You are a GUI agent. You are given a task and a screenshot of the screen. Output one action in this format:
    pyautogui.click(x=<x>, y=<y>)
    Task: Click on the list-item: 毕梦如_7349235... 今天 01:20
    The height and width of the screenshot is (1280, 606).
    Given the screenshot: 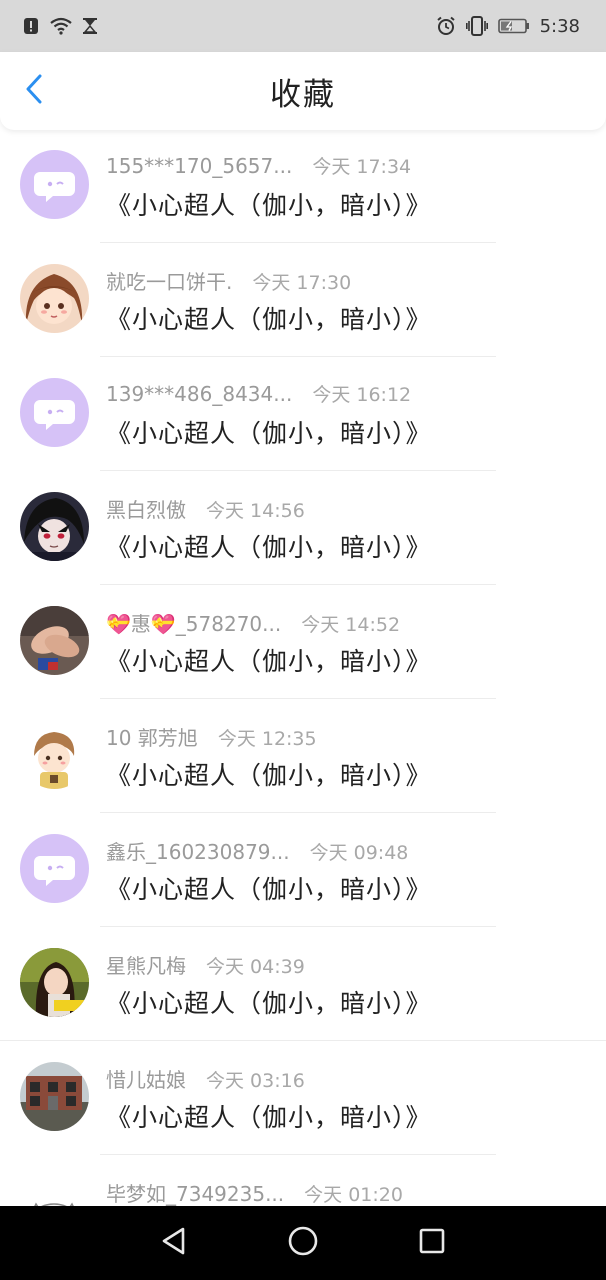 What is the action you would take?
    pyautogui.click(x=303, y=1181)
    